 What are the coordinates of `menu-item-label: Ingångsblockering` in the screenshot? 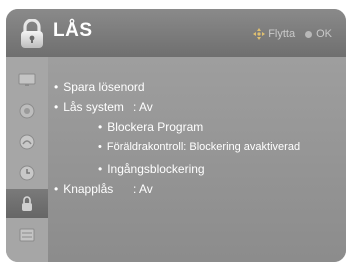 It's located at (156, 169).